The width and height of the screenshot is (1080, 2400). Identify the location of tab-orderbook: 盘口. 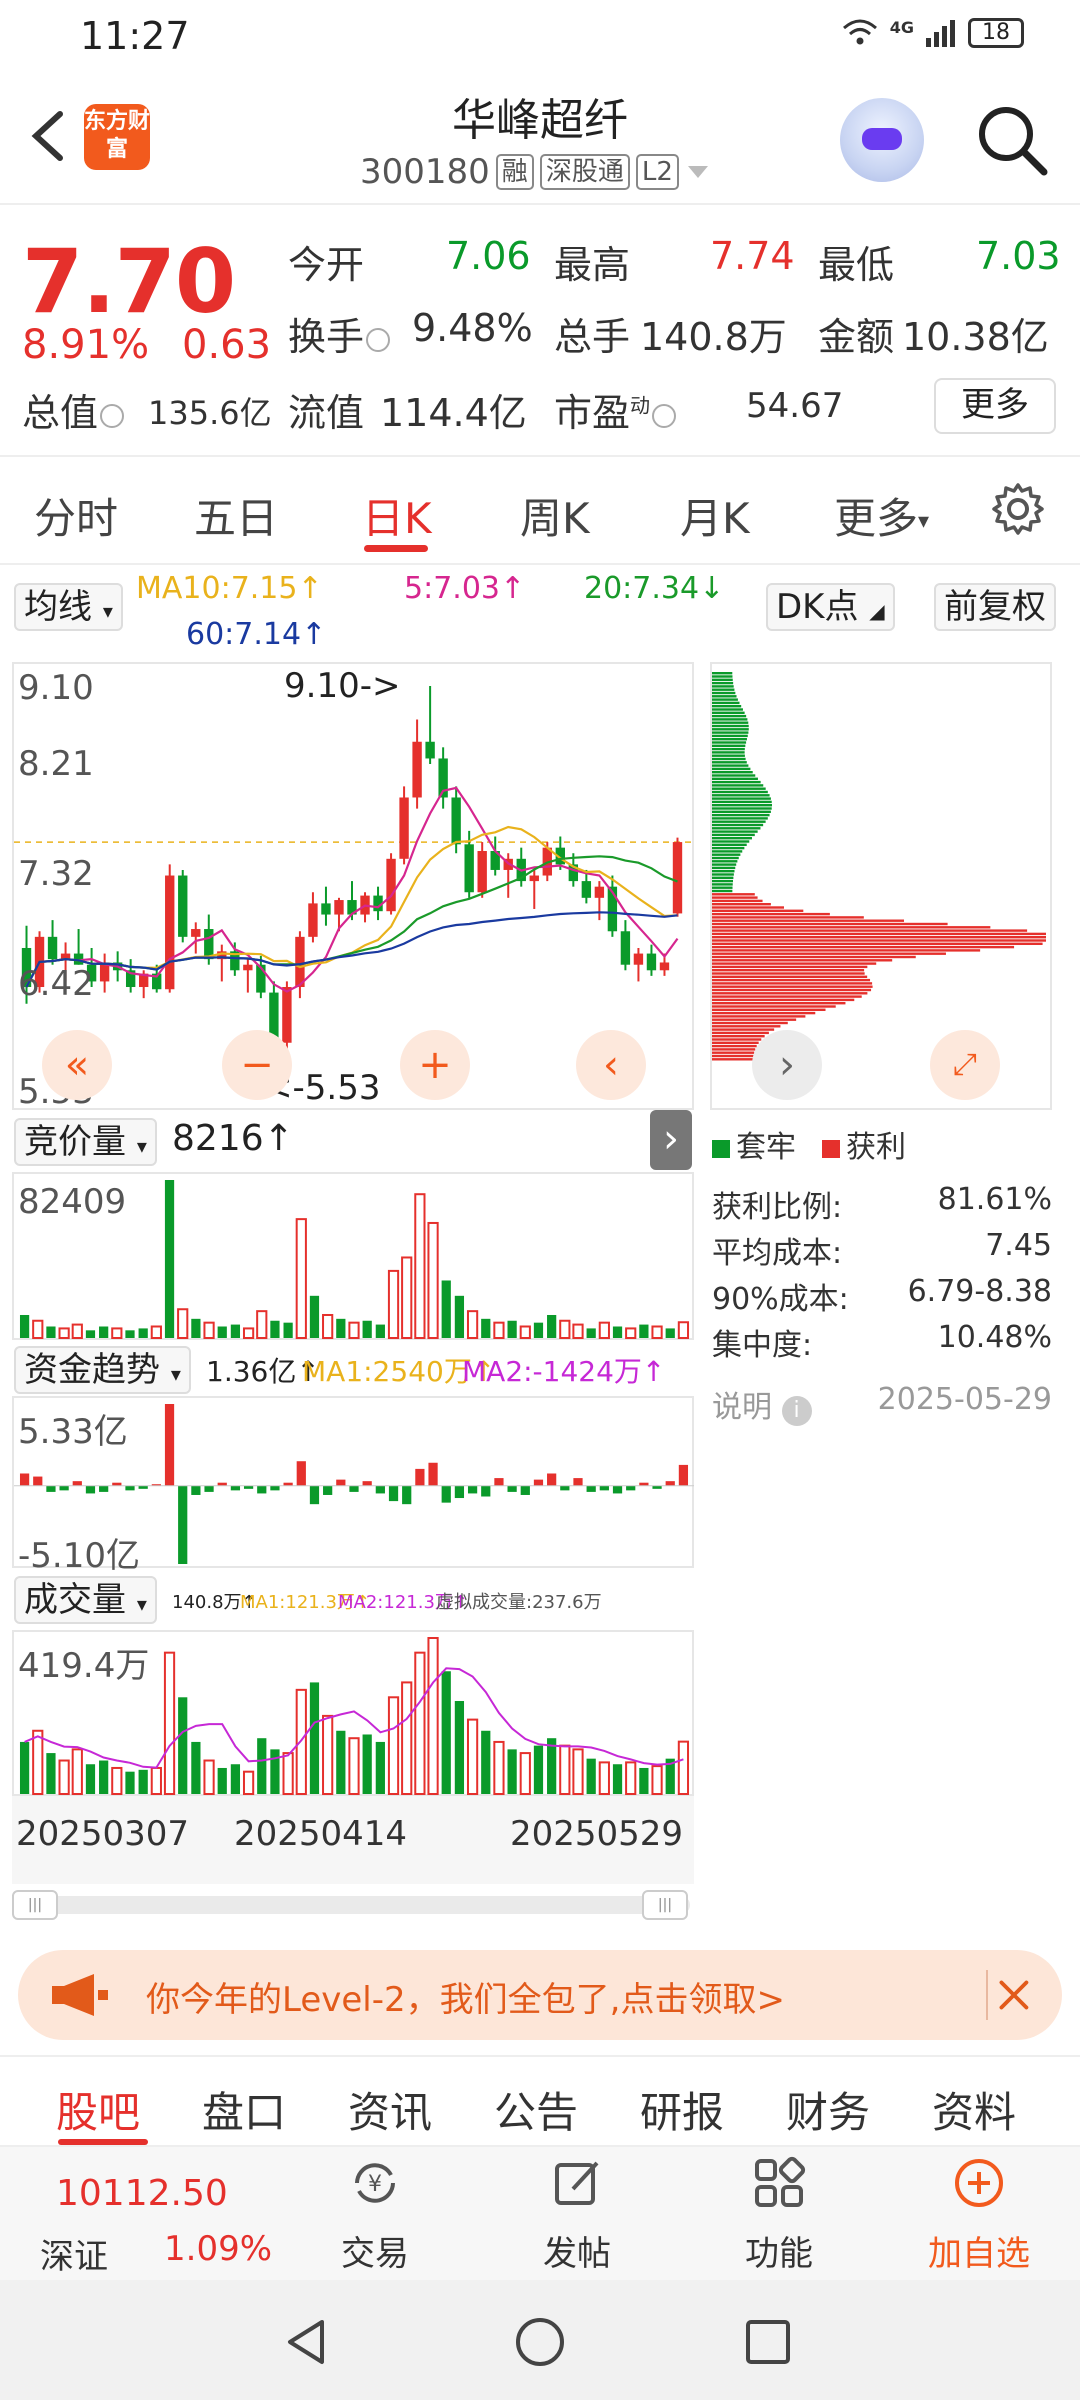
(244, 2109).